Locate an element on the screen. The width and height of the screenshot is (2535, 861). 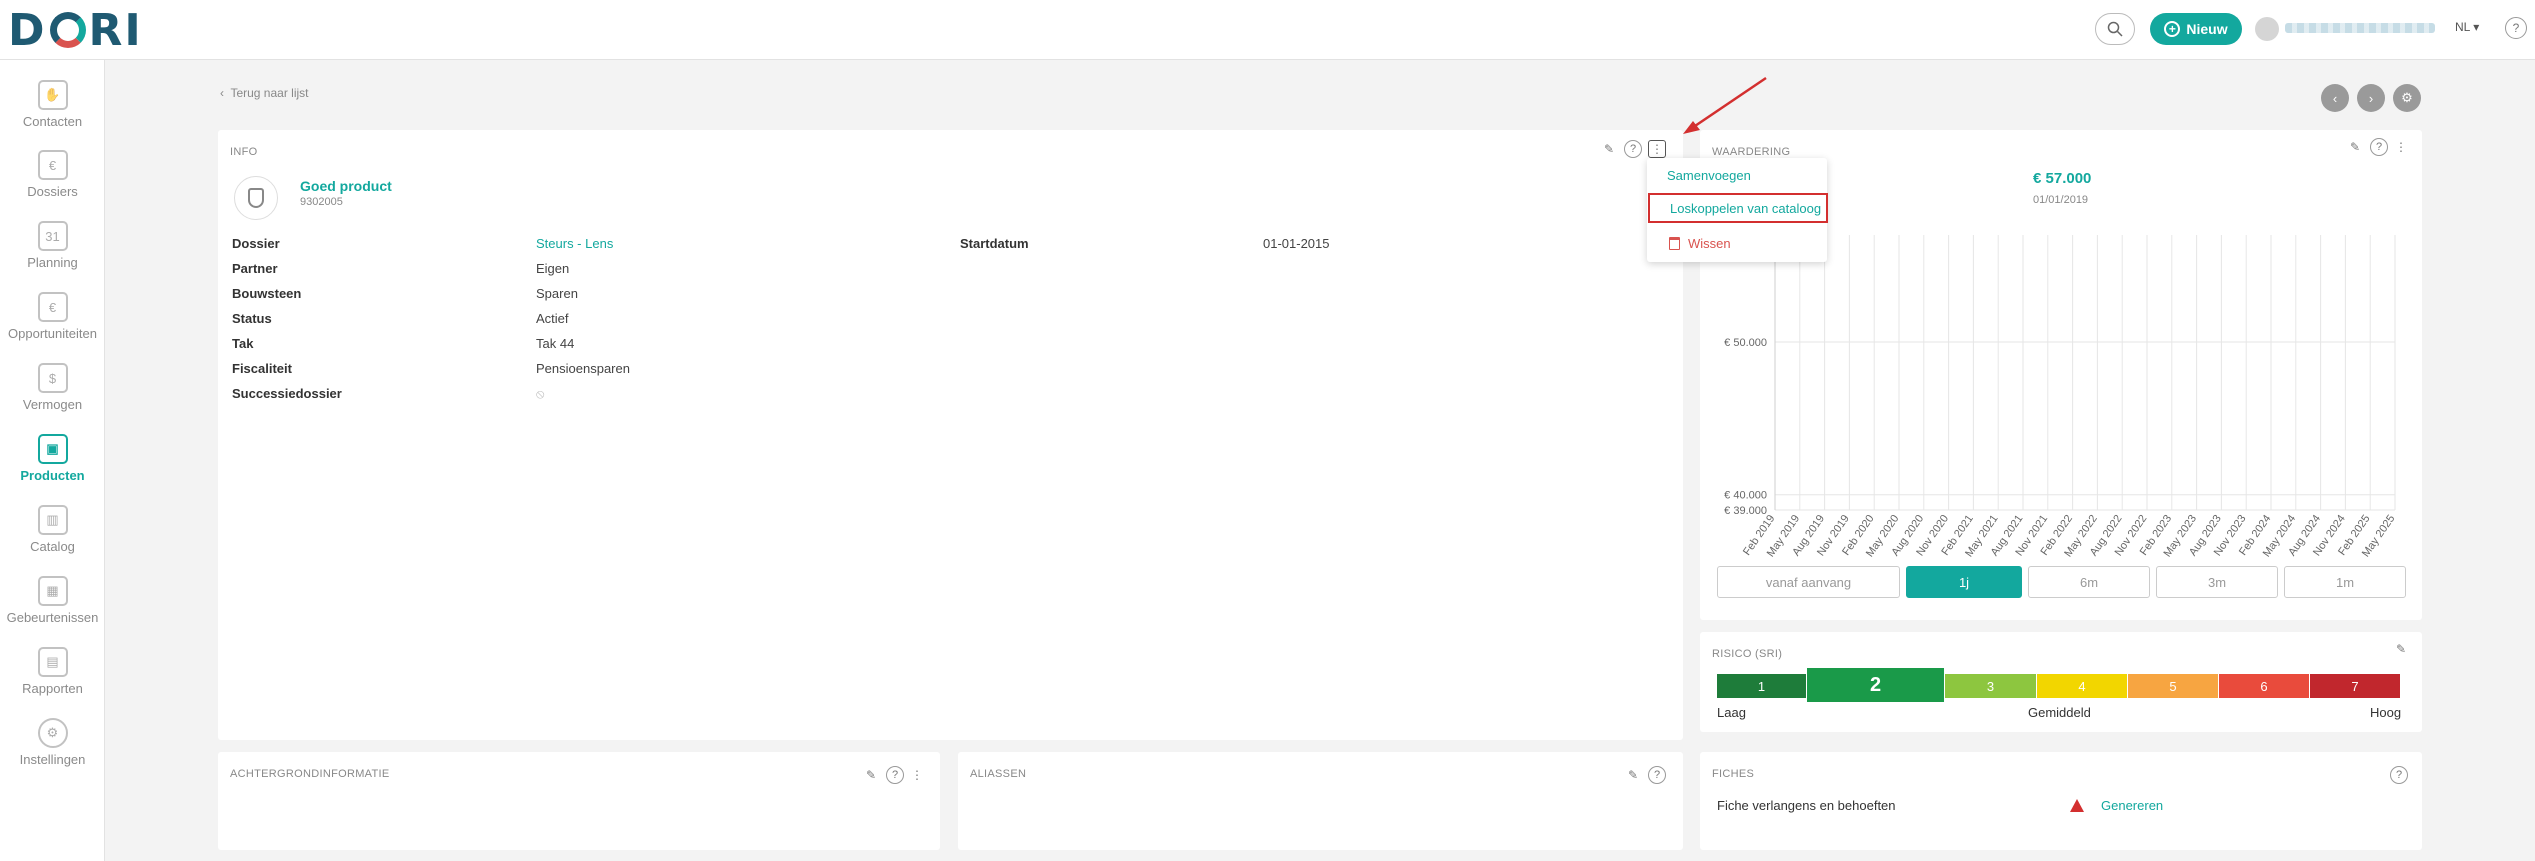
range-1j-button: 1j is located at coordinates (1964, 582).